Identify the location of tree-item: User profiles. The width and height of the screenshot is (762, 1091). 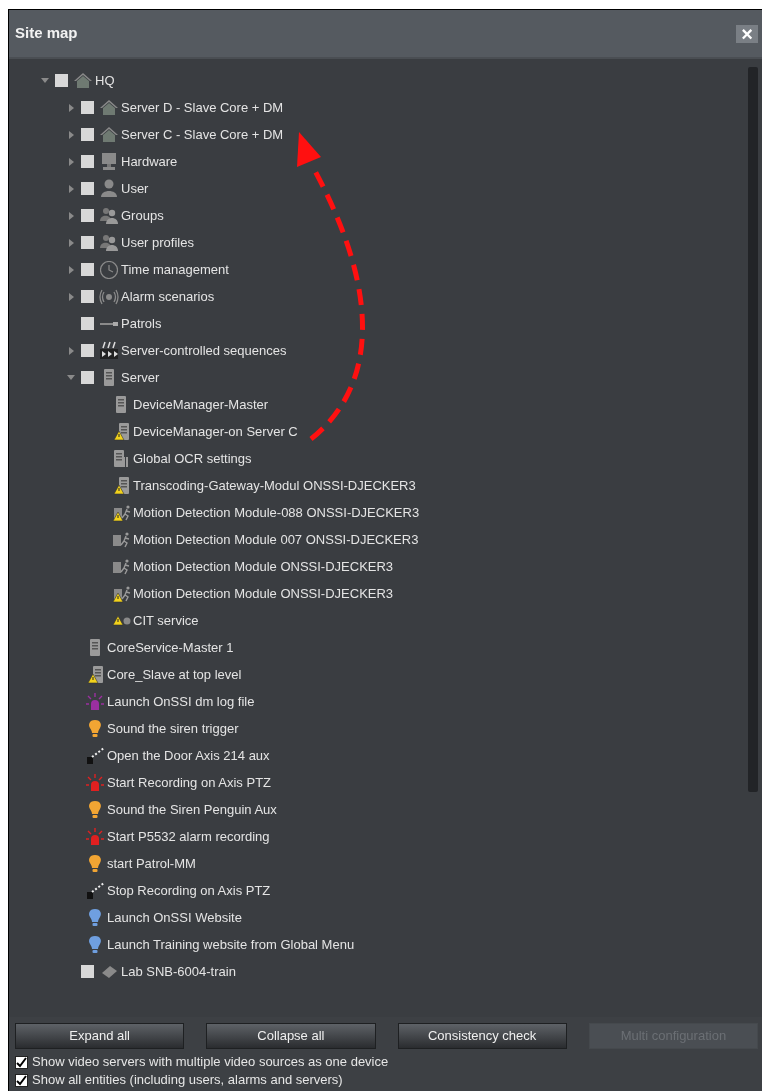
(157, 242).